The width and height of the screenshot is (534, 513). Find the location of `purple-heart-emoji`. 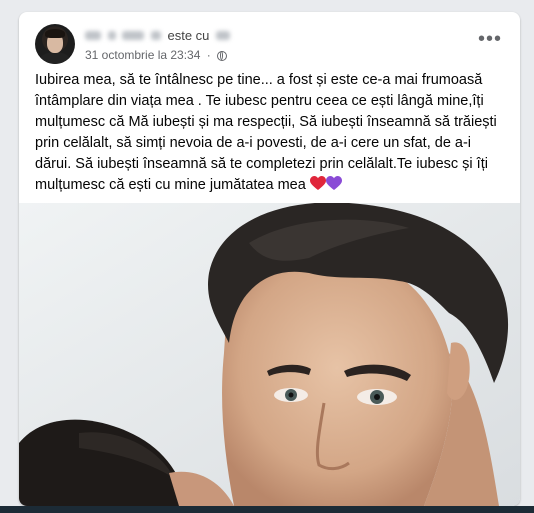

purple-heart-emoji is located at coordinates (333, 187).